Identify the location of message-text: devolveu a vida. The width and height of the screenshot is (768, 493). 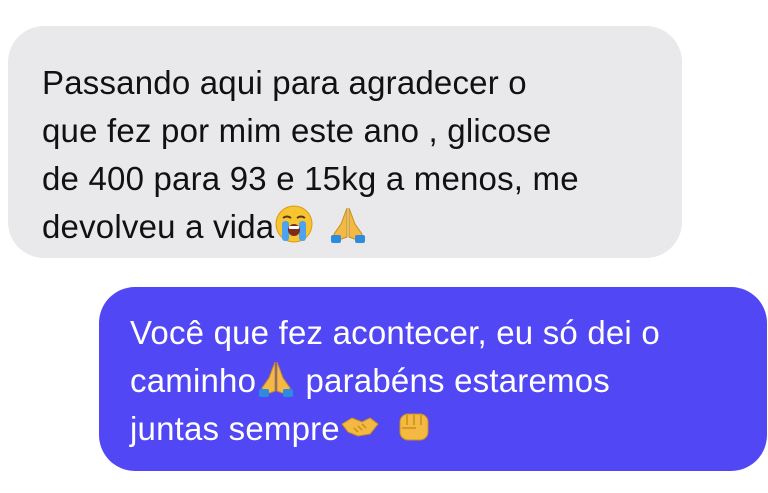
(158, 226).